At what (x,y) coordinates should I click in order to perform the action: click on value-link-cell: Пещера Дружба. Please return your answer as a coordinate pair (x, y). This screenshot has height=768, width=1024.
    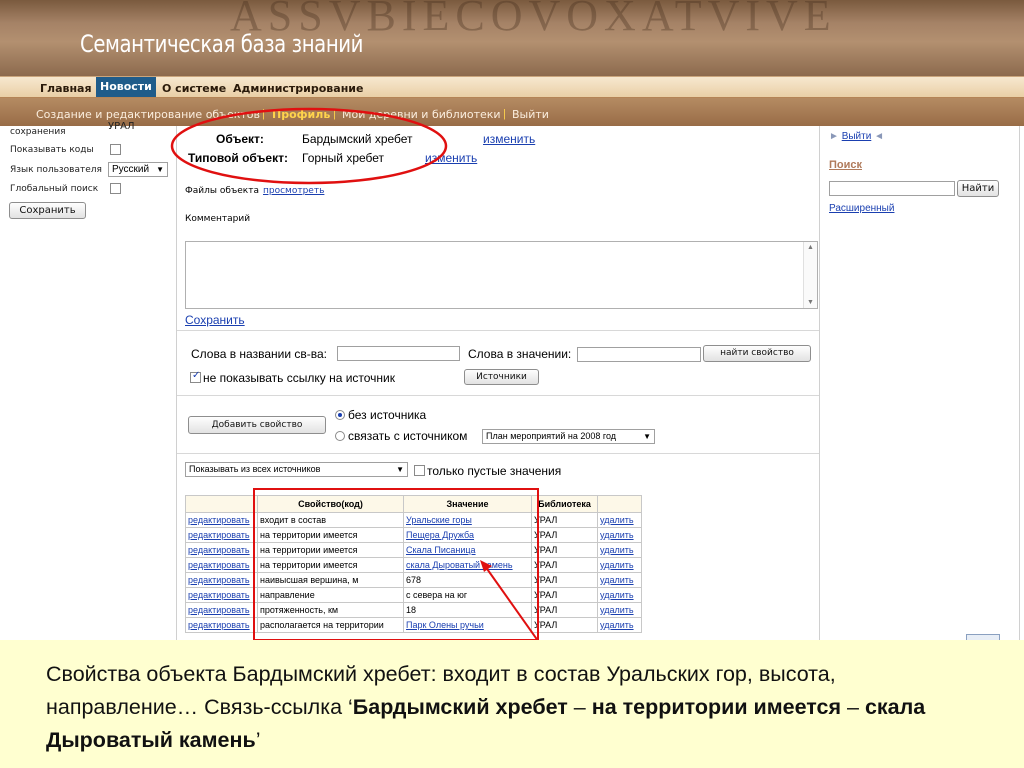
    Looking at the image, I should click on (467, 535).